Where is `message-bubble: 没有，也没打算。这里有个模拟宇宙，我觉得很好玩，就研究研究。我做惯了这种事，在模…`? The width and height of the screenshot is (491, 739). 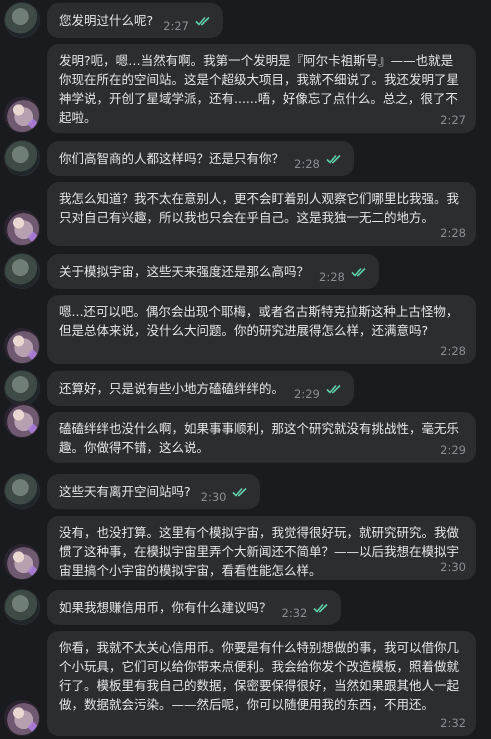 message-bubble: 没有，也没打算。这里有个模拟宇宙，我觉得很好玩，就研究研究。我做惯了这种事，在模… is located at coordinates (261, 548).